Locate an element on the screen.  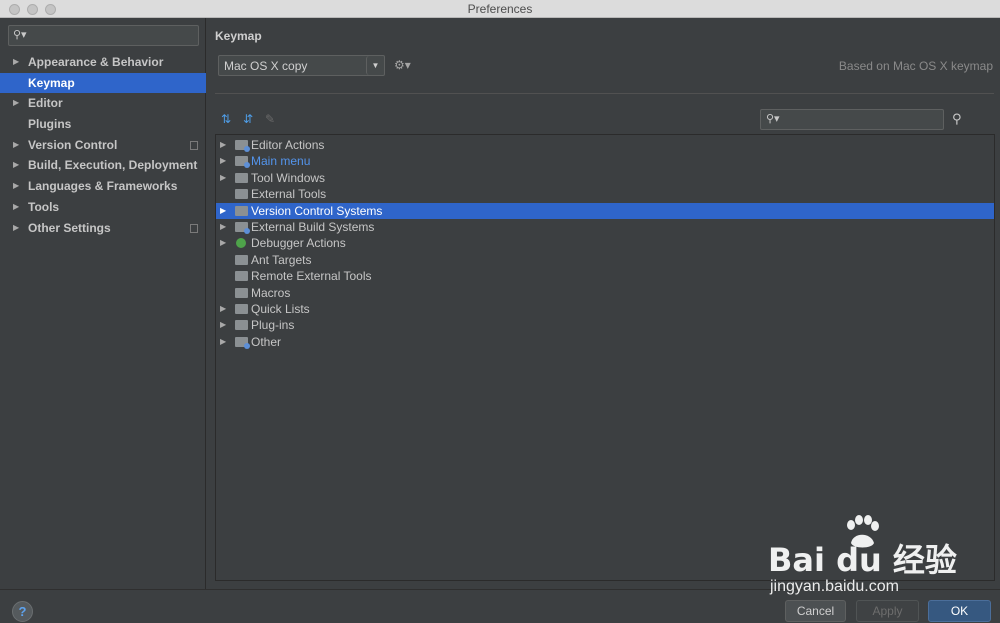
tree-row: ▶ Editor Actions is located at coordinates (605, 145).